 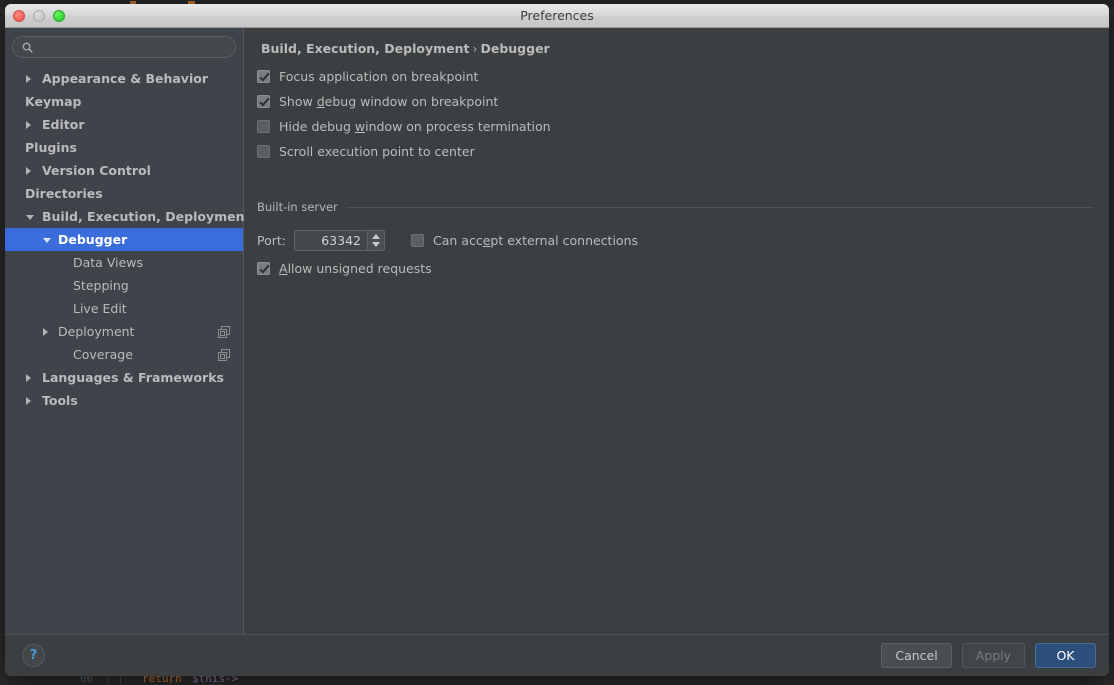 I want to click on sidebar-item-deployment: Deployment, so click(x=124, y=331).